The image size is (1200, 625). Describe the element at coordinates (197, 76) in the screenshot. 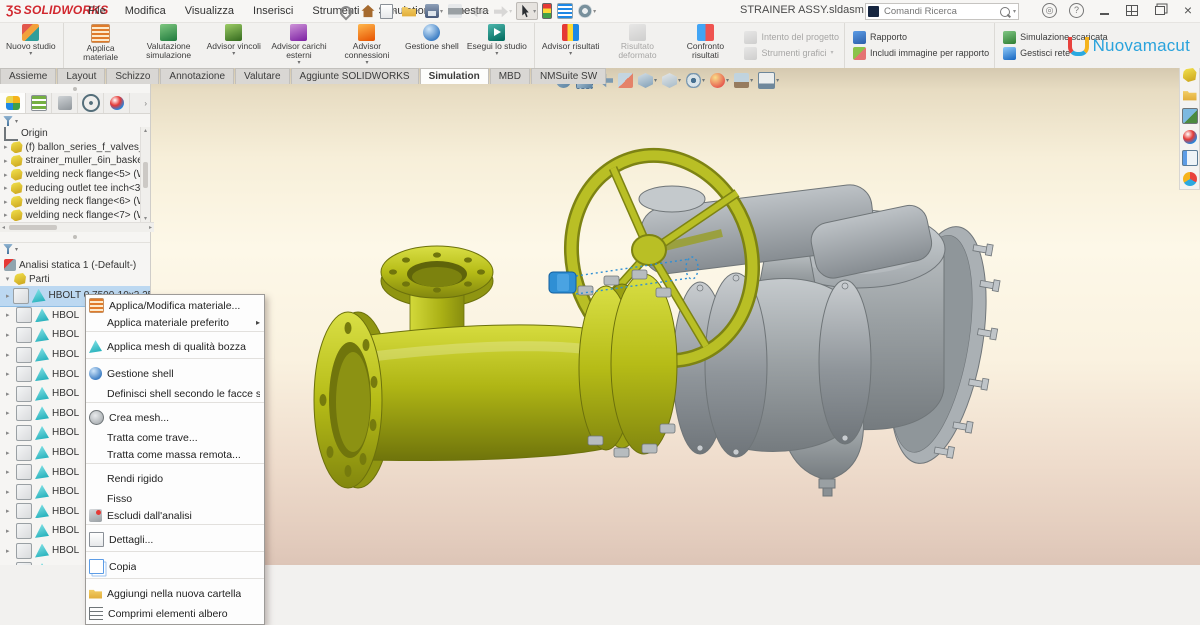

I see `command-tab: Annotazione` at that location.